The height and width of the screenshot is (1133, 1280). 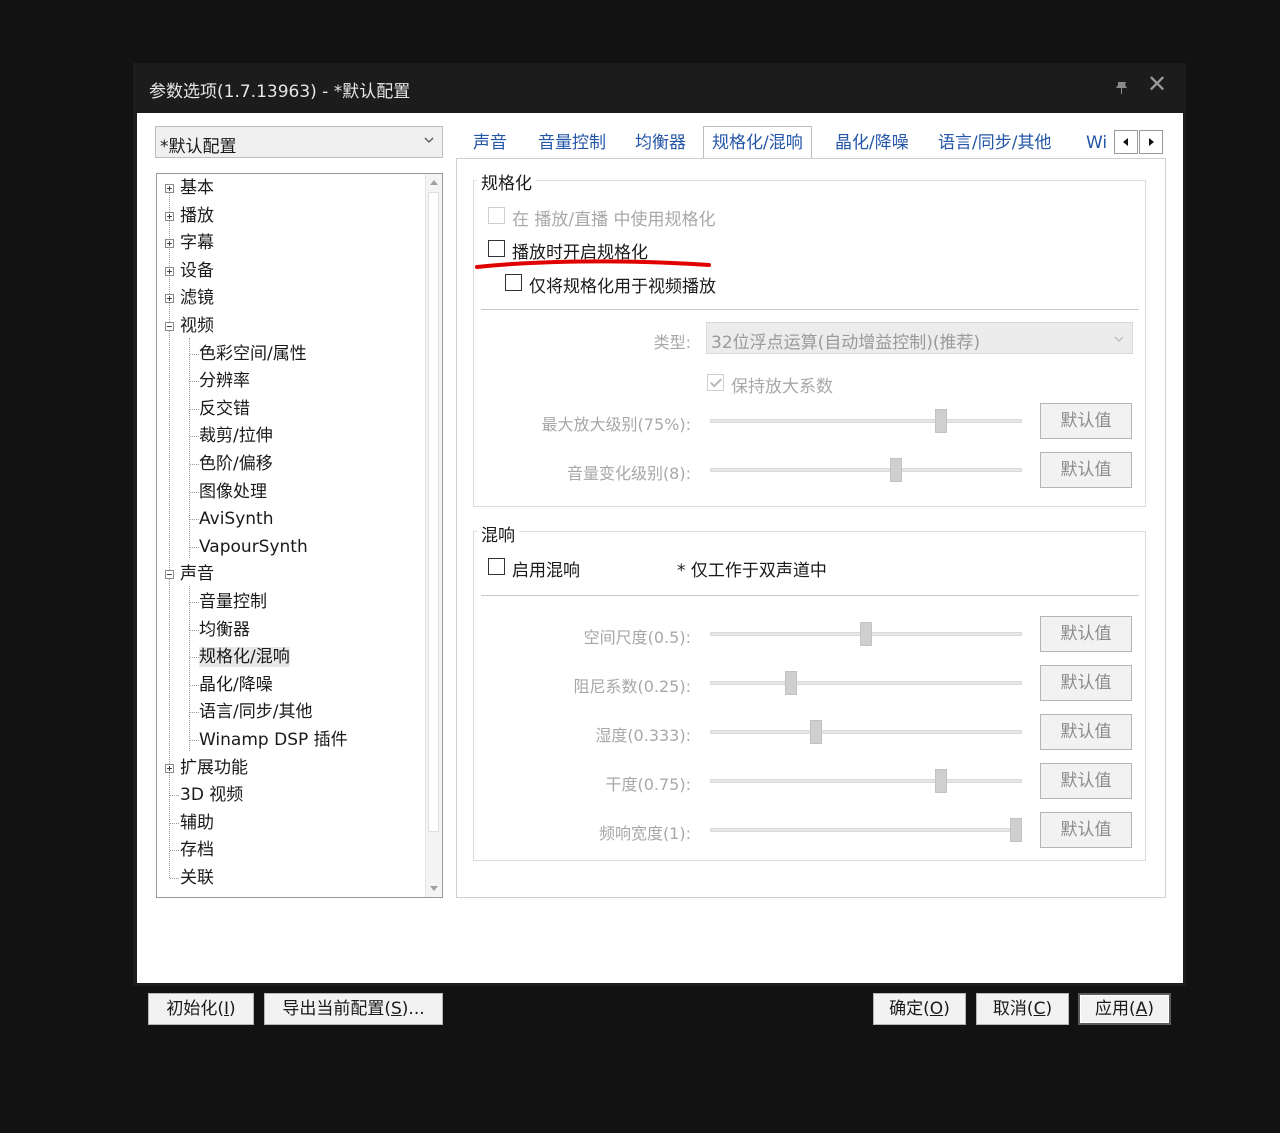 What do you see at coordinates (919, 1009) in the screenshot?
I see `ok-button: 确定(O)` at bounding box center [919, 1009].